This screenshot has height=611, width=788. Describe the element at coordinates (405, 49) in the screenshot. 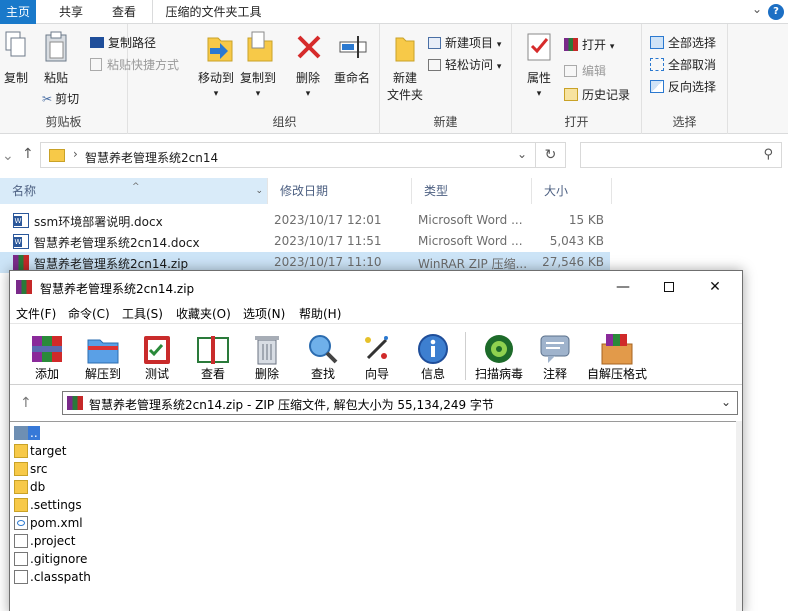

I see `new-folder-icon` at that location.